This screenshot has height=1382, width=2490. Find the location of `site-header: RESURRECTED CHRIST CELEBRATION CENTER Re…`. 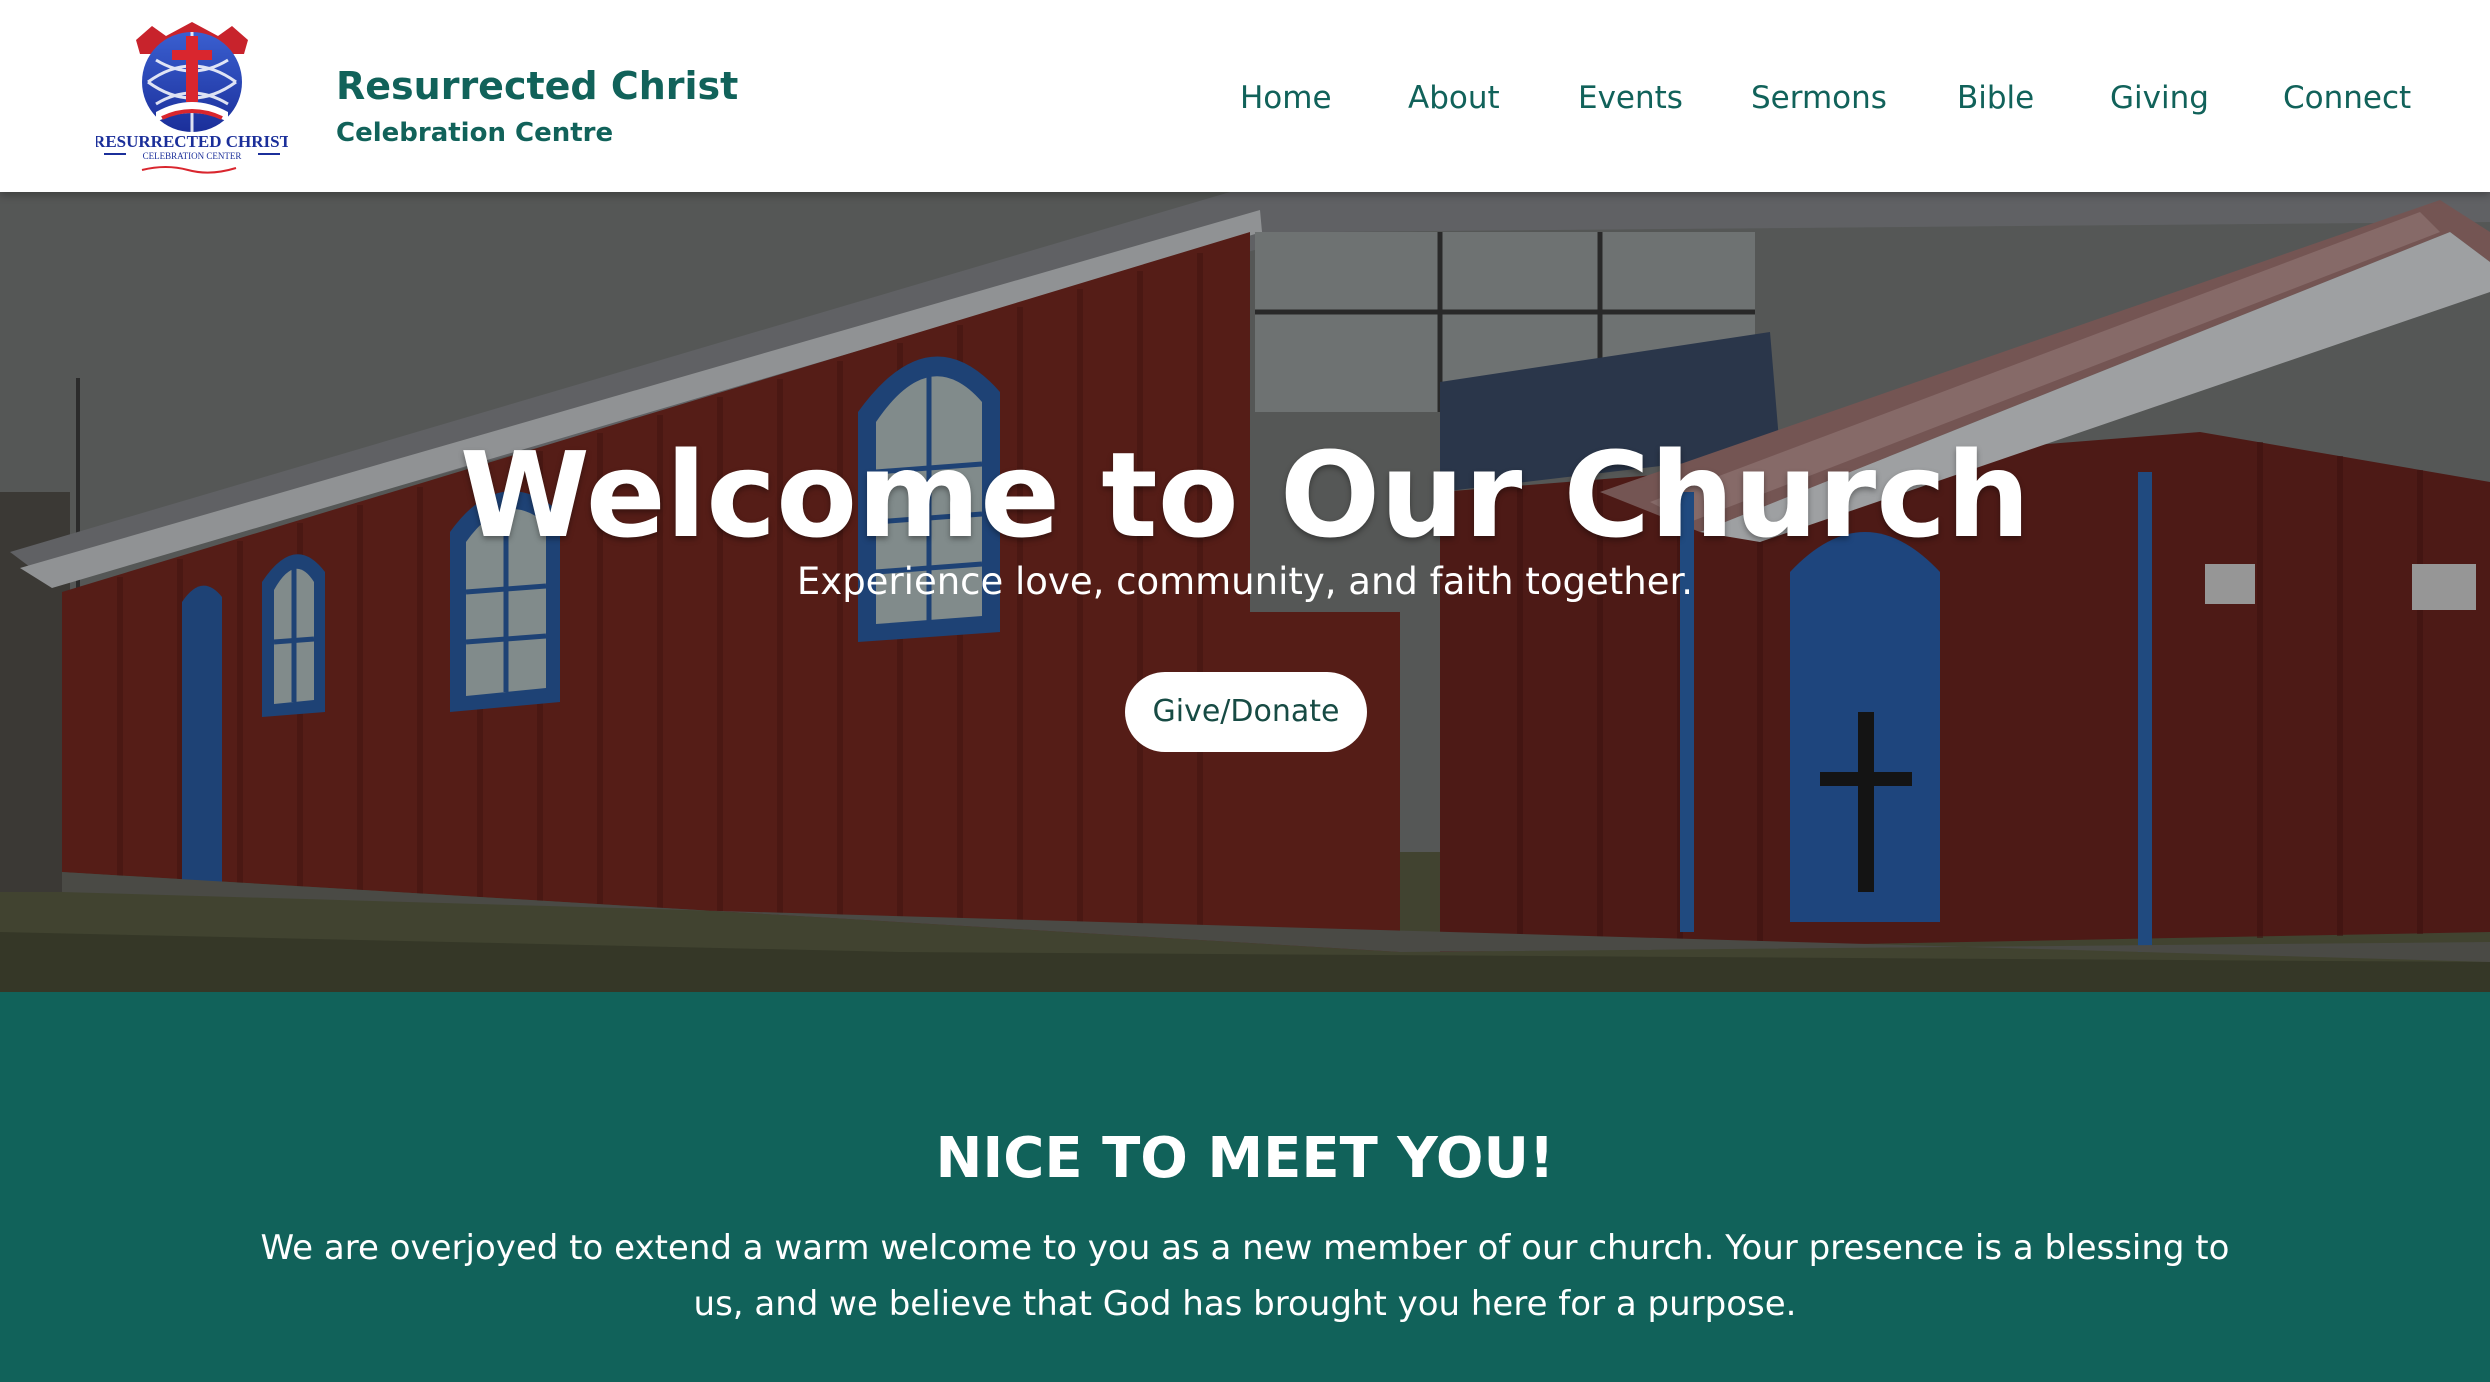

site-header: RESURRECTED CHRIST CELEBRATION CENTER Re… is located at coordinates (1245, 96).